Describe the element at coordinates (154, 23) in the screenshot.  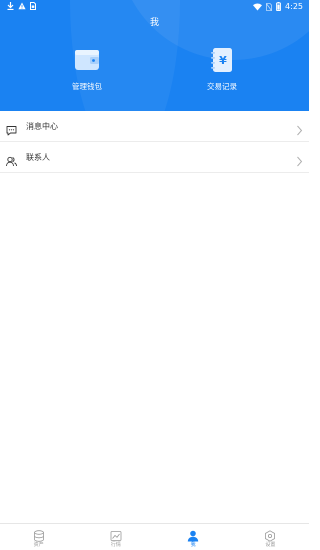
I see `page-title: 我` at that location.